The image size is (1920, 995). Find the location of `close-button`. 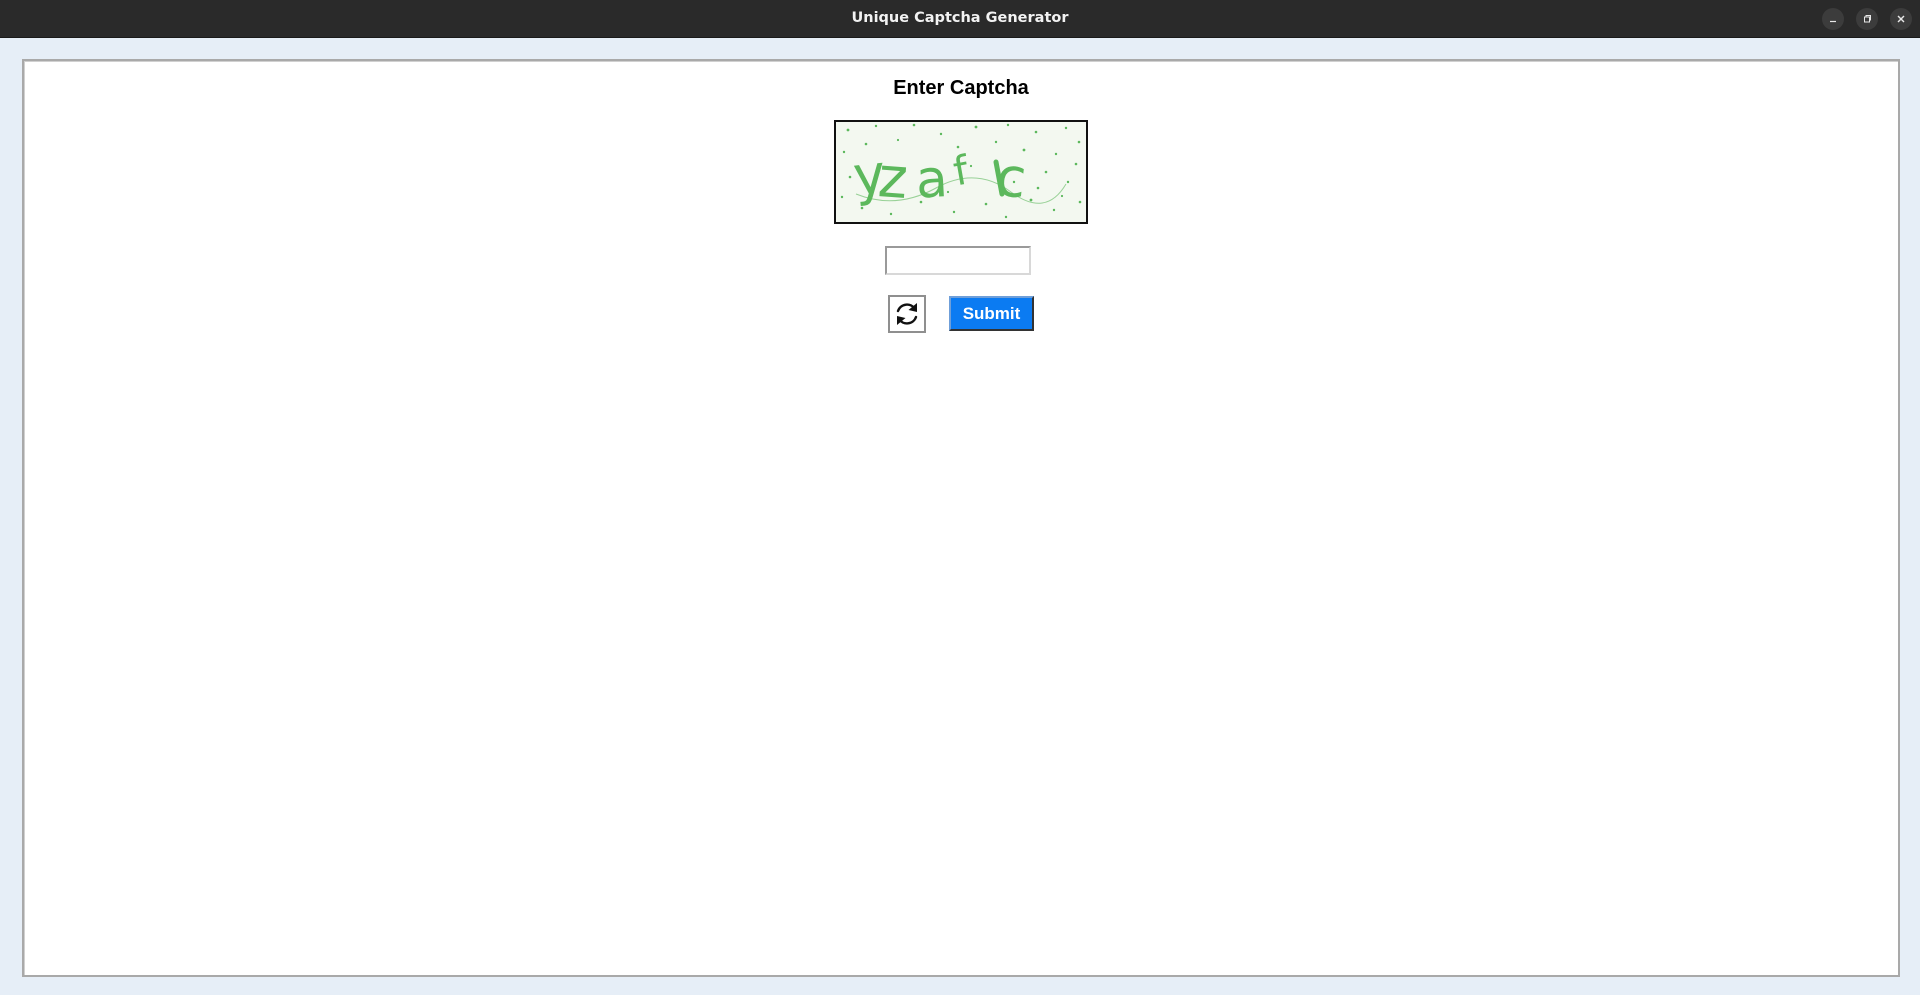

close-button is located at coordinates (1901, 19).